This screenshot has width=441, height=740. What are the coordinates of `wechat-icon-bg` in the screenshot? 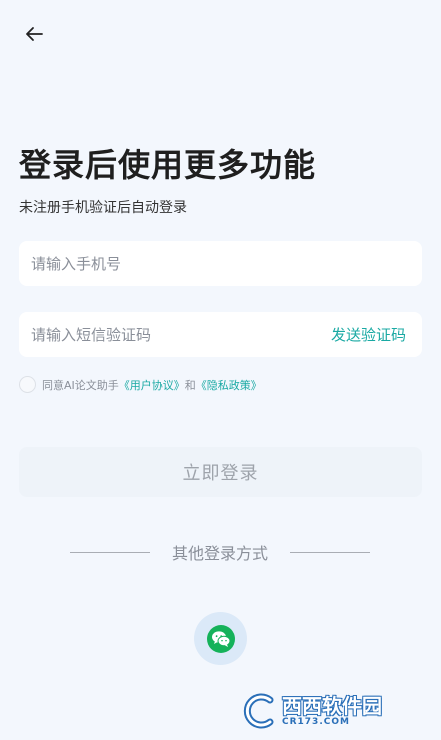 It's located at (220, 638).